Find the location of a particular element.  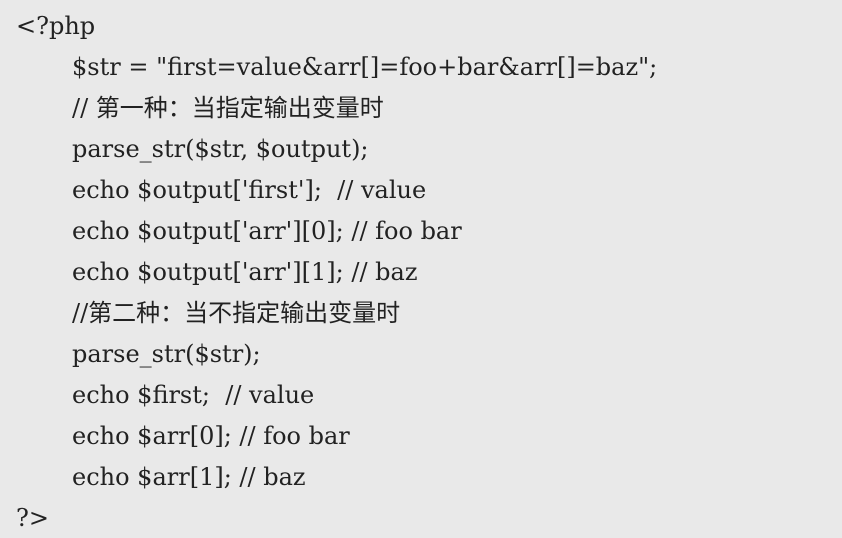

code-line-comment-1: // 第一种：当指定输出变量时 is located at coordinates (228, 108).